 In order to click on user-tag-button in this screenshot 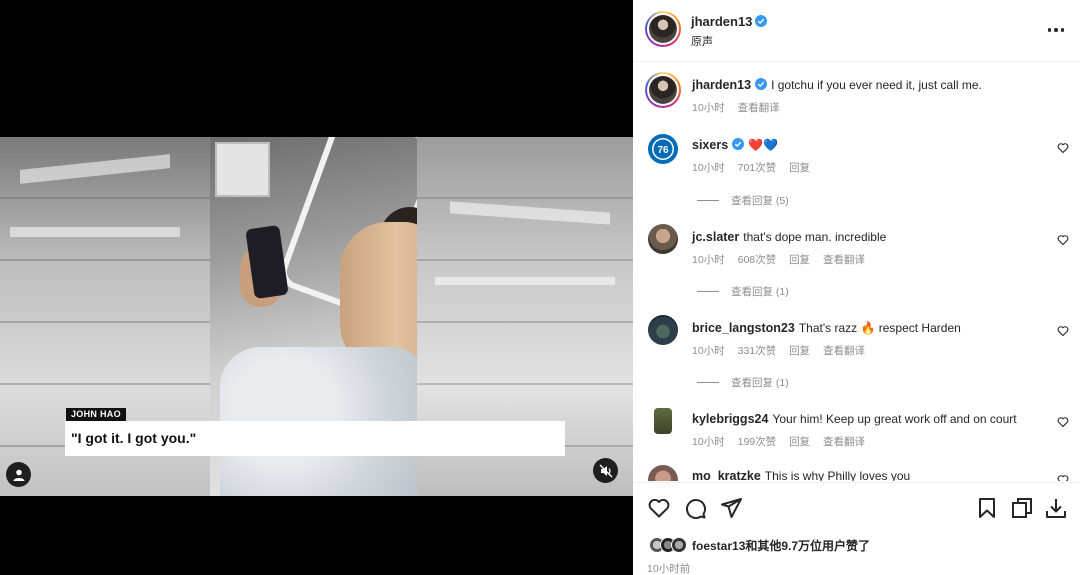, I will do `click(18, 474)`.